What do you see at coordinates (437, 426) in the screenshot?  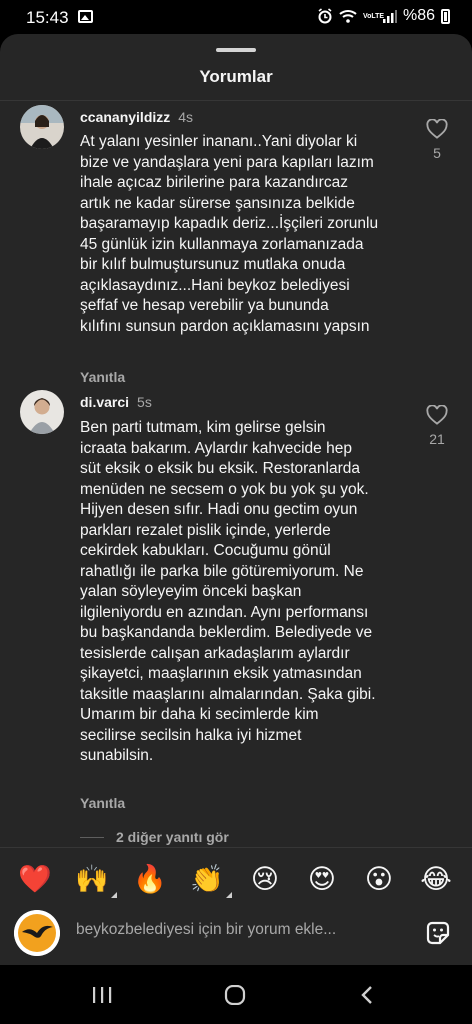 I see `like-button: 21` at bounding box center [437, 426].